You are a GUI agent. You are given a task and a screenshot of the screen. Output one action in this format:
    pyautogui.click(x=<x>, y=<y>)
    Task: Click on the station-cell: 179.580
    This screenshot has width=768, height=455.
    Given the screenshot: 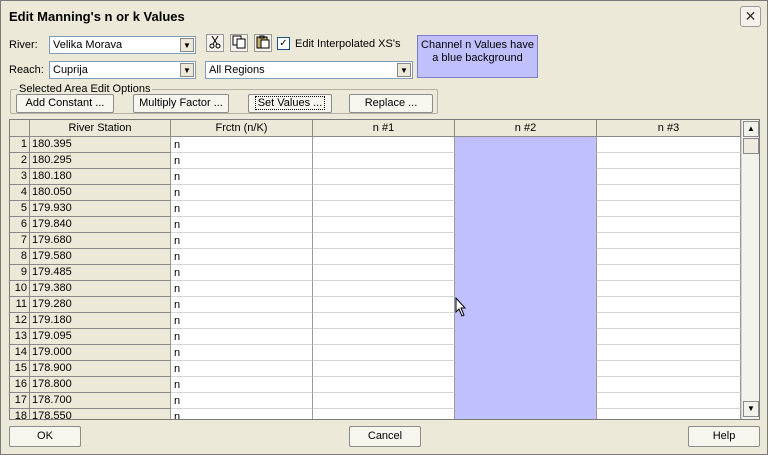 What is the action you would take?
    pyautogui.click(x=100, y=257)
    